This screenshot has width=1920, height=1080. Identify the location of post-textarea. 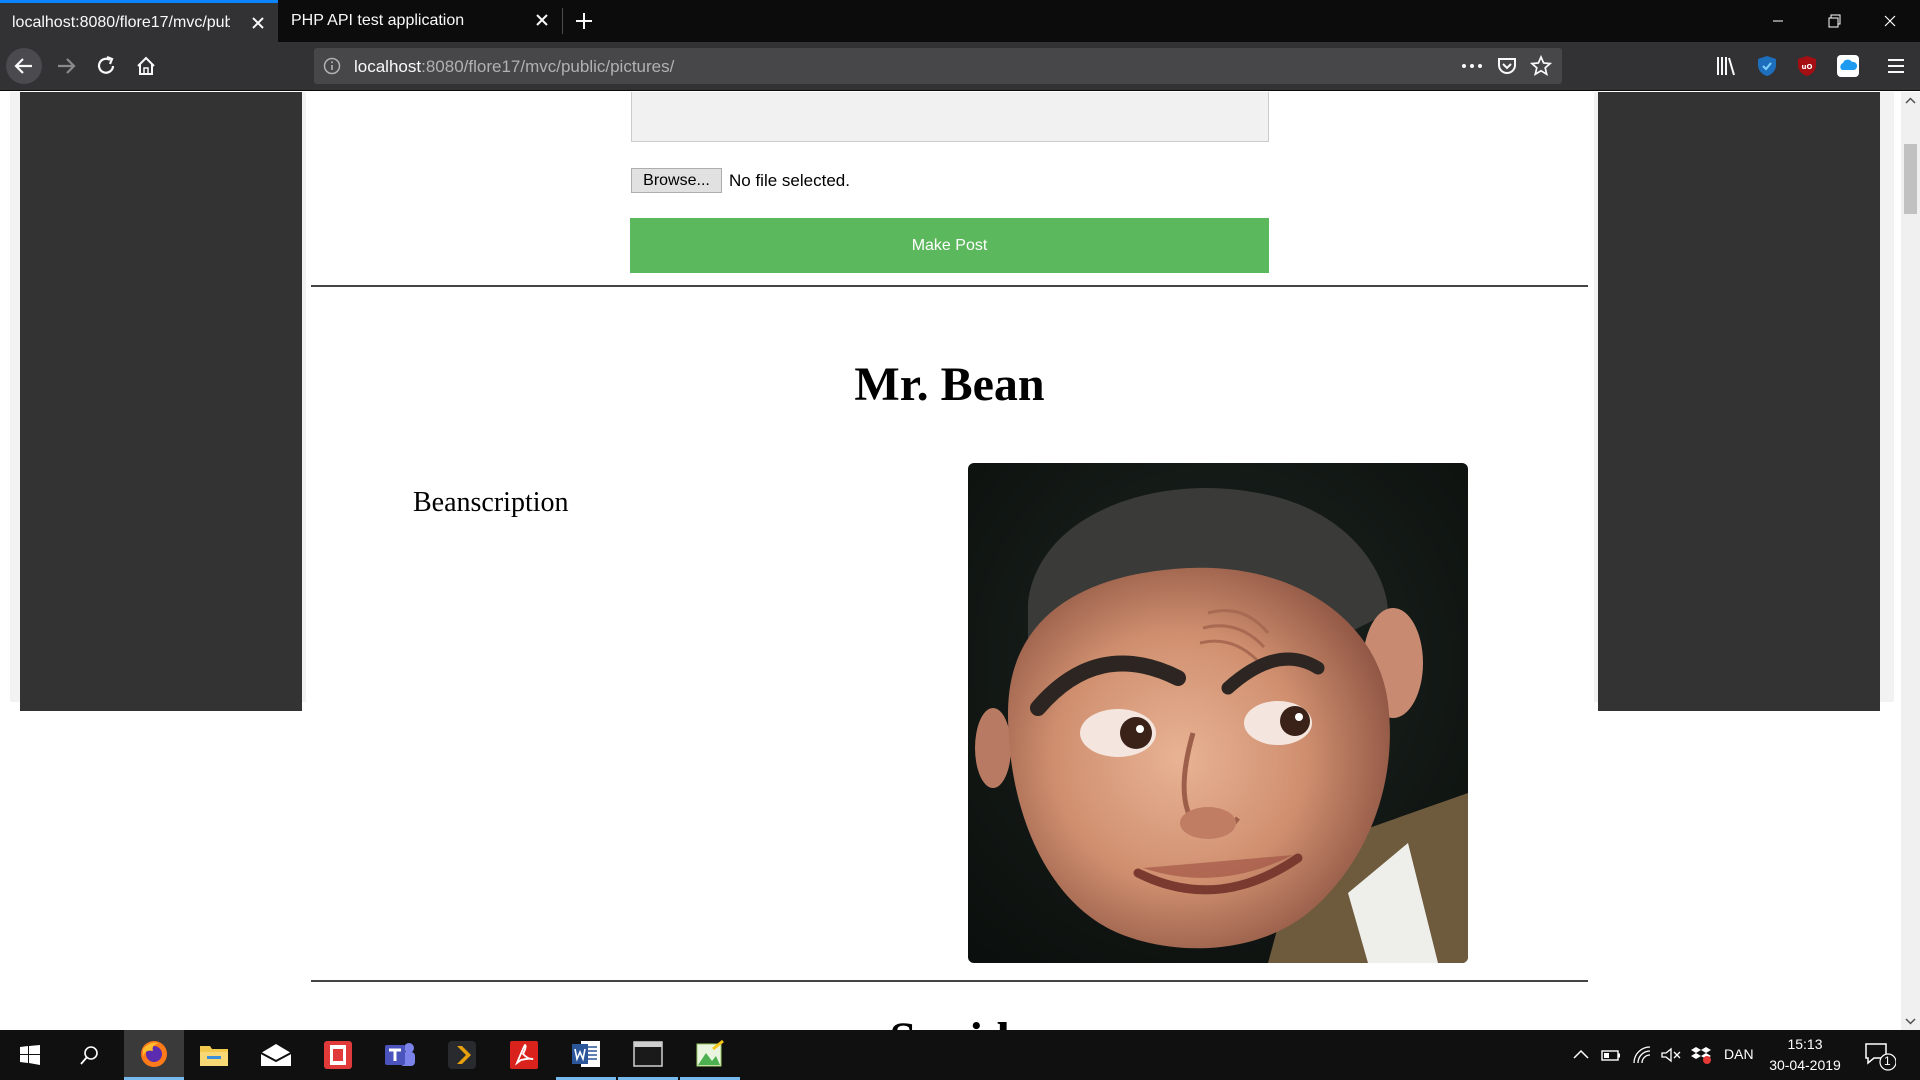
(950, 117).